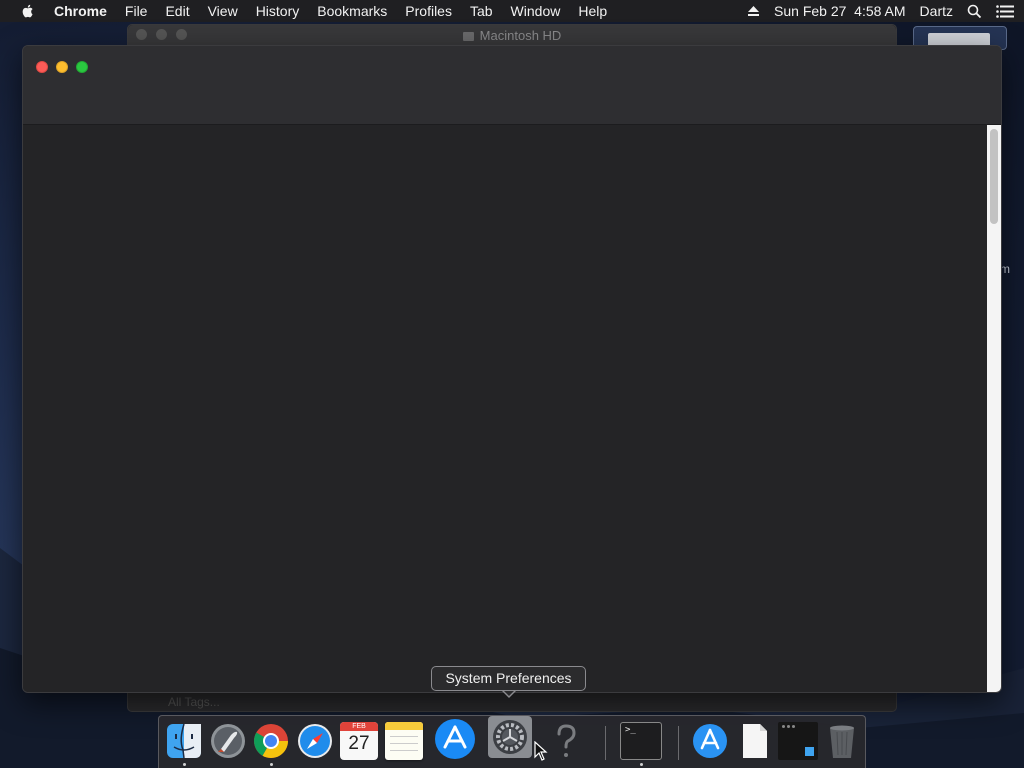  I want to click on launchpad-icon, so click(228, 741).